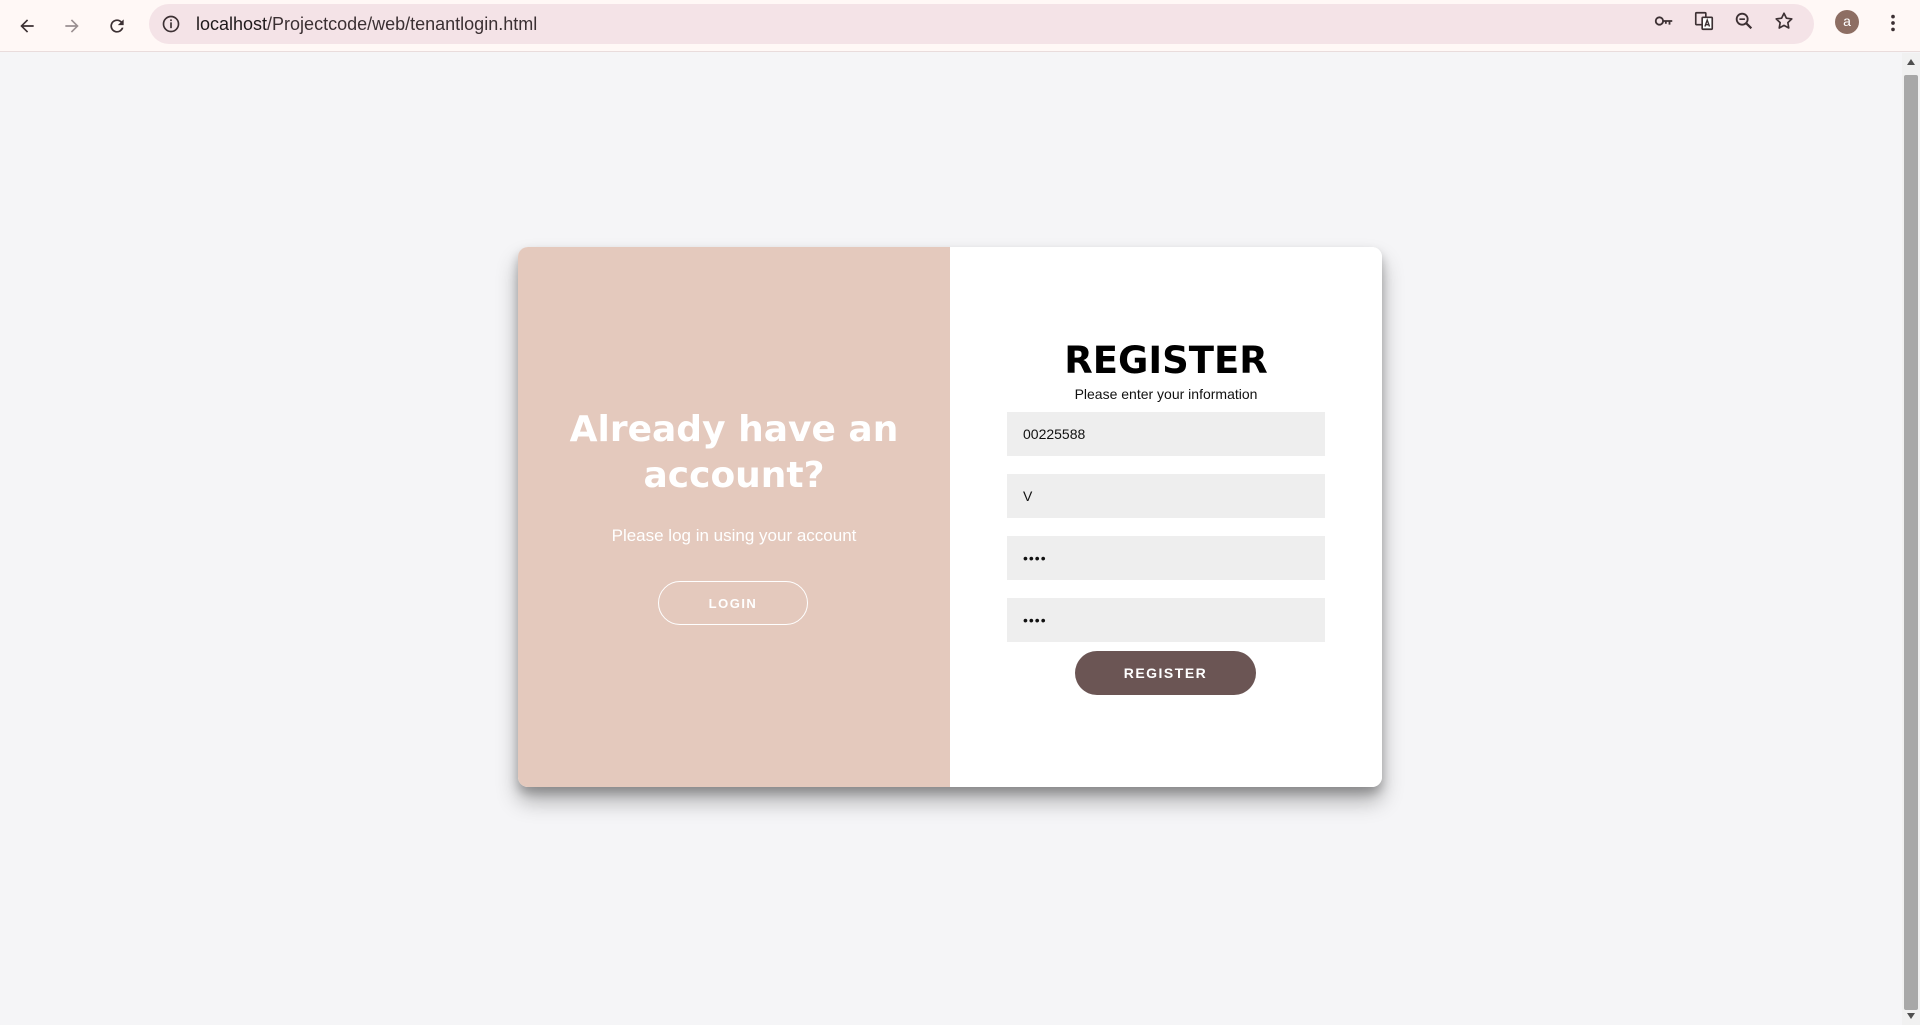 This screenshot has height=1025, width=1920. I want to click on login-prompt-text: Please log in using your account, so click(734, 535).